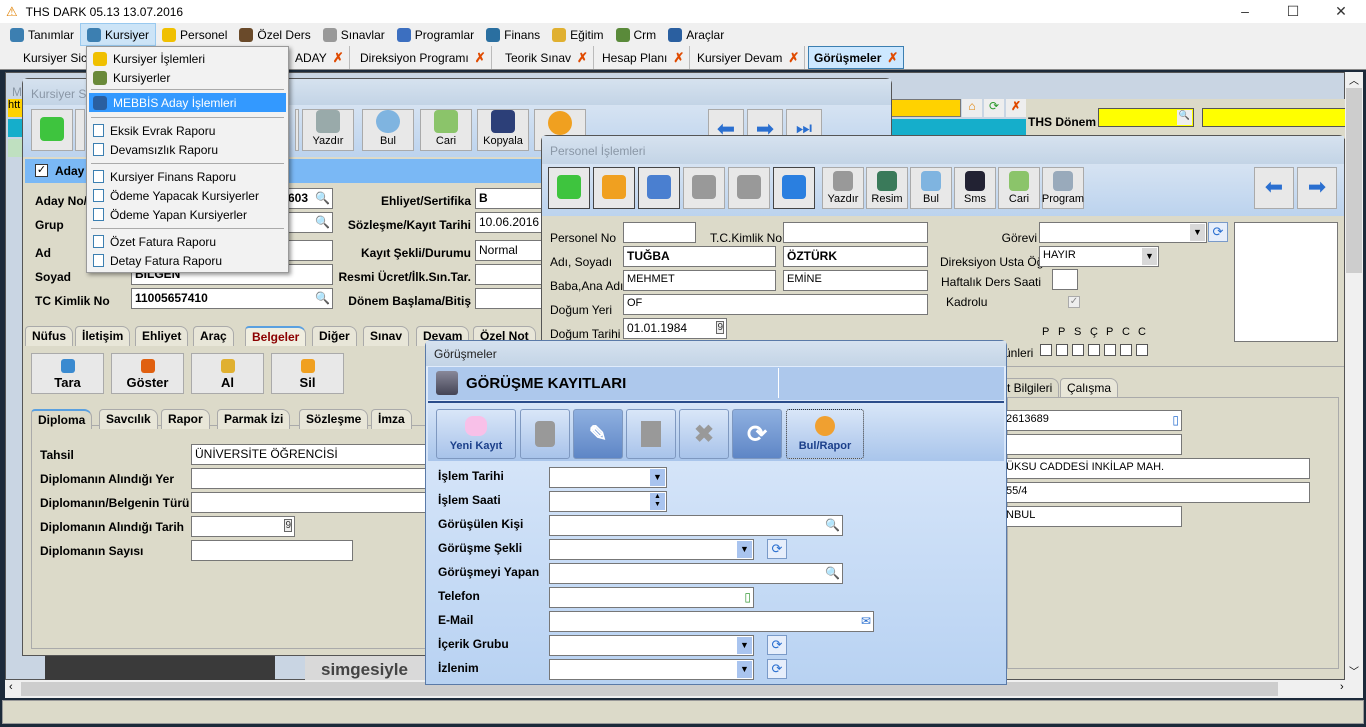  Describe the element at coordinates (855, 280) in the screenshot. I see `personel-field: EMİNE` at that location.